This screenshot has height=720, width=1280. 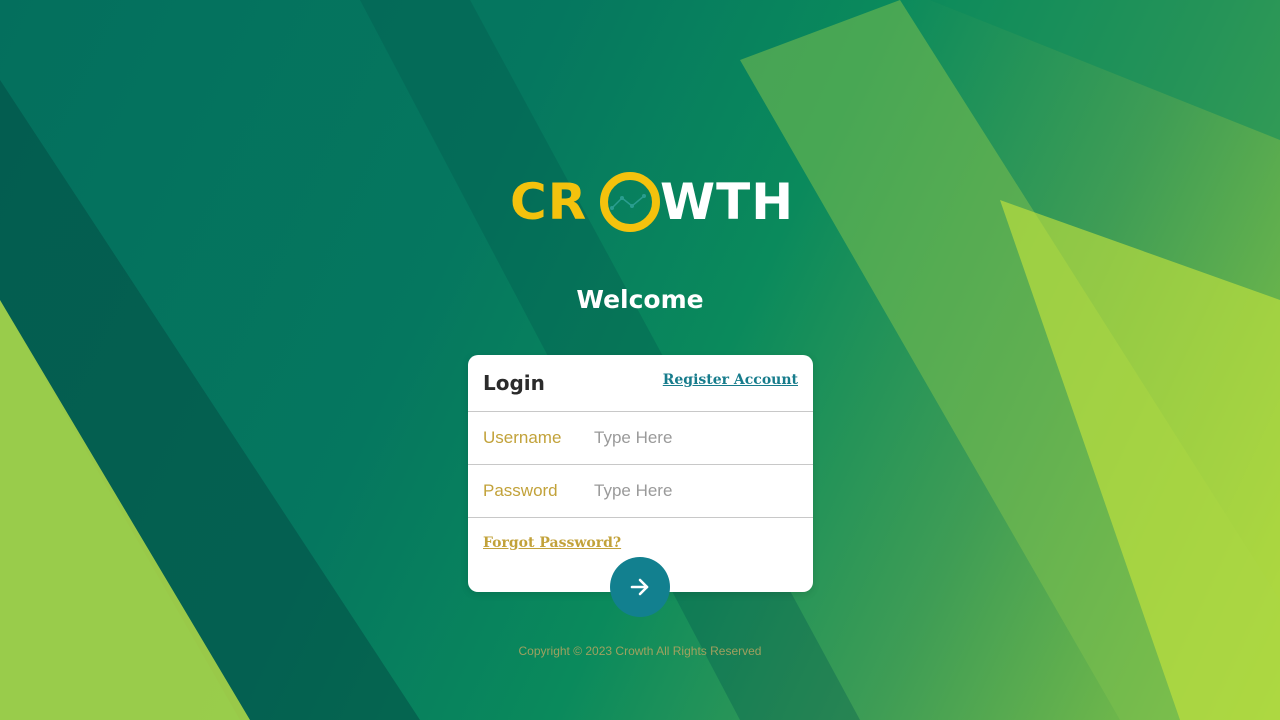 I want to click on login-card-header: Login Register Account, so click(x=640, y=383).